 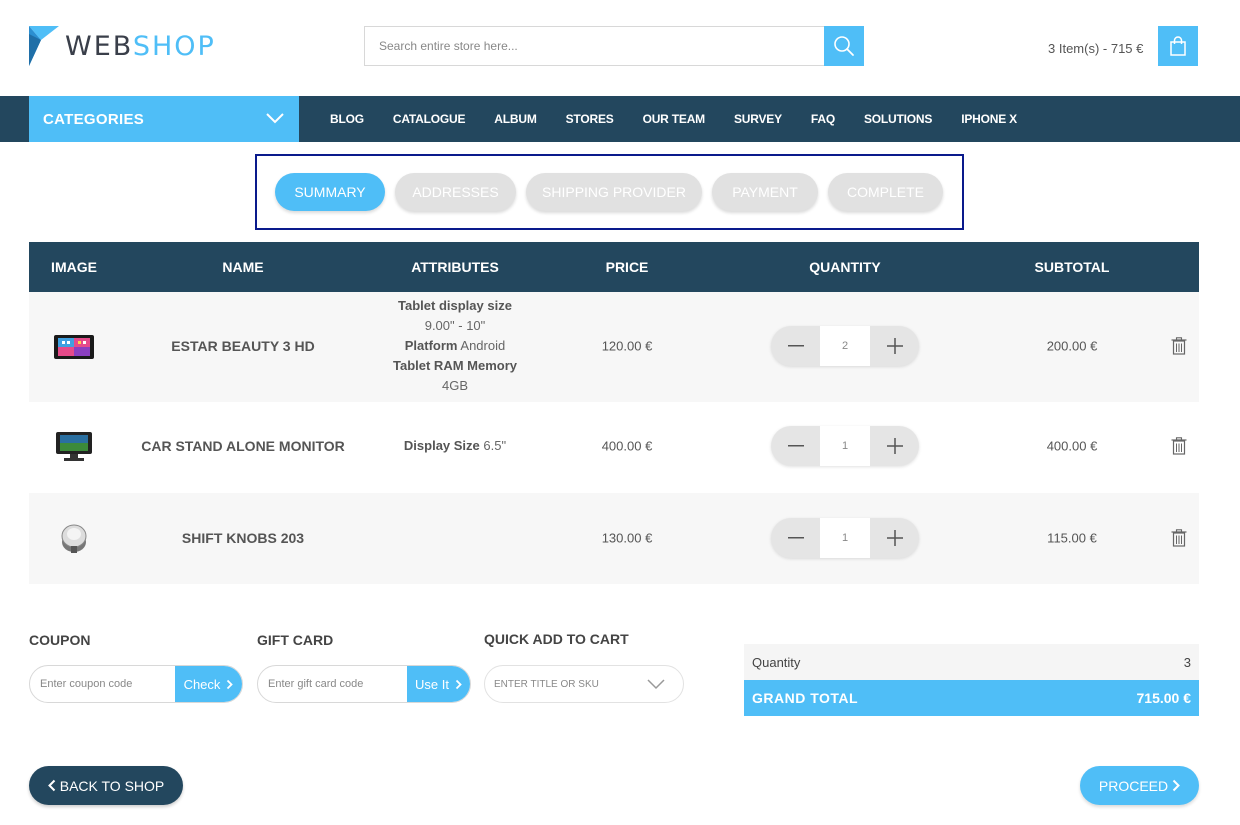 What do you see at coordinates (243, 538) in the screenshot?
I see `product-name: SHIFT KNOBS 203` at bounding box center [243, 538].